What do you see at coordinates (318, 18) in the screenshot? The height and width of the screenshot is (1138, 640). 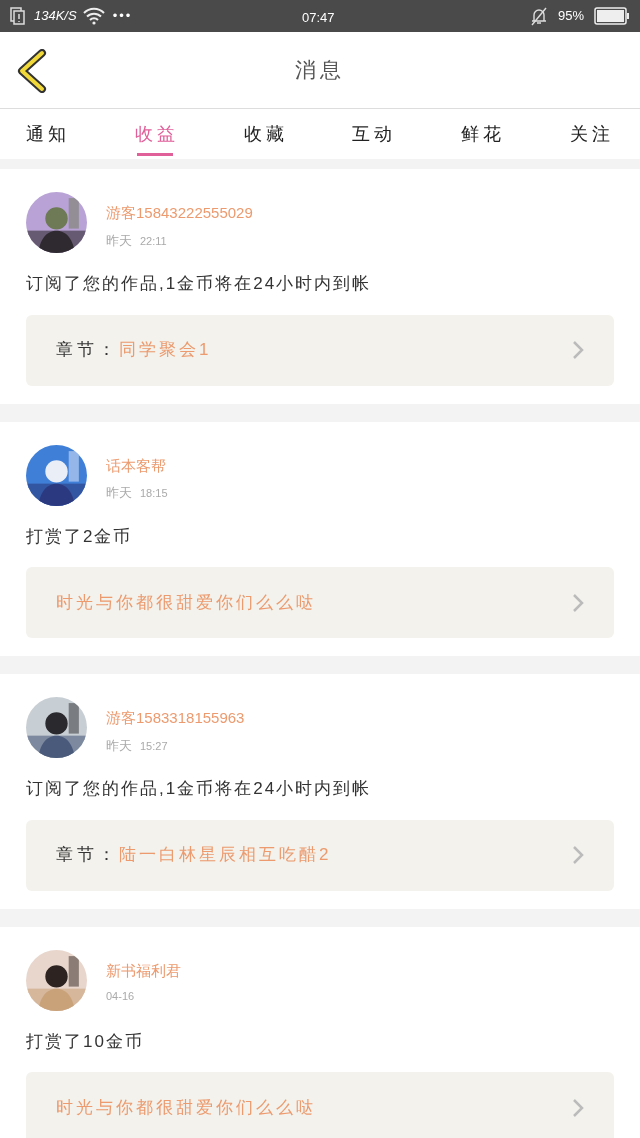 I see `clock: 07:47` at bounding box center [318, 18].